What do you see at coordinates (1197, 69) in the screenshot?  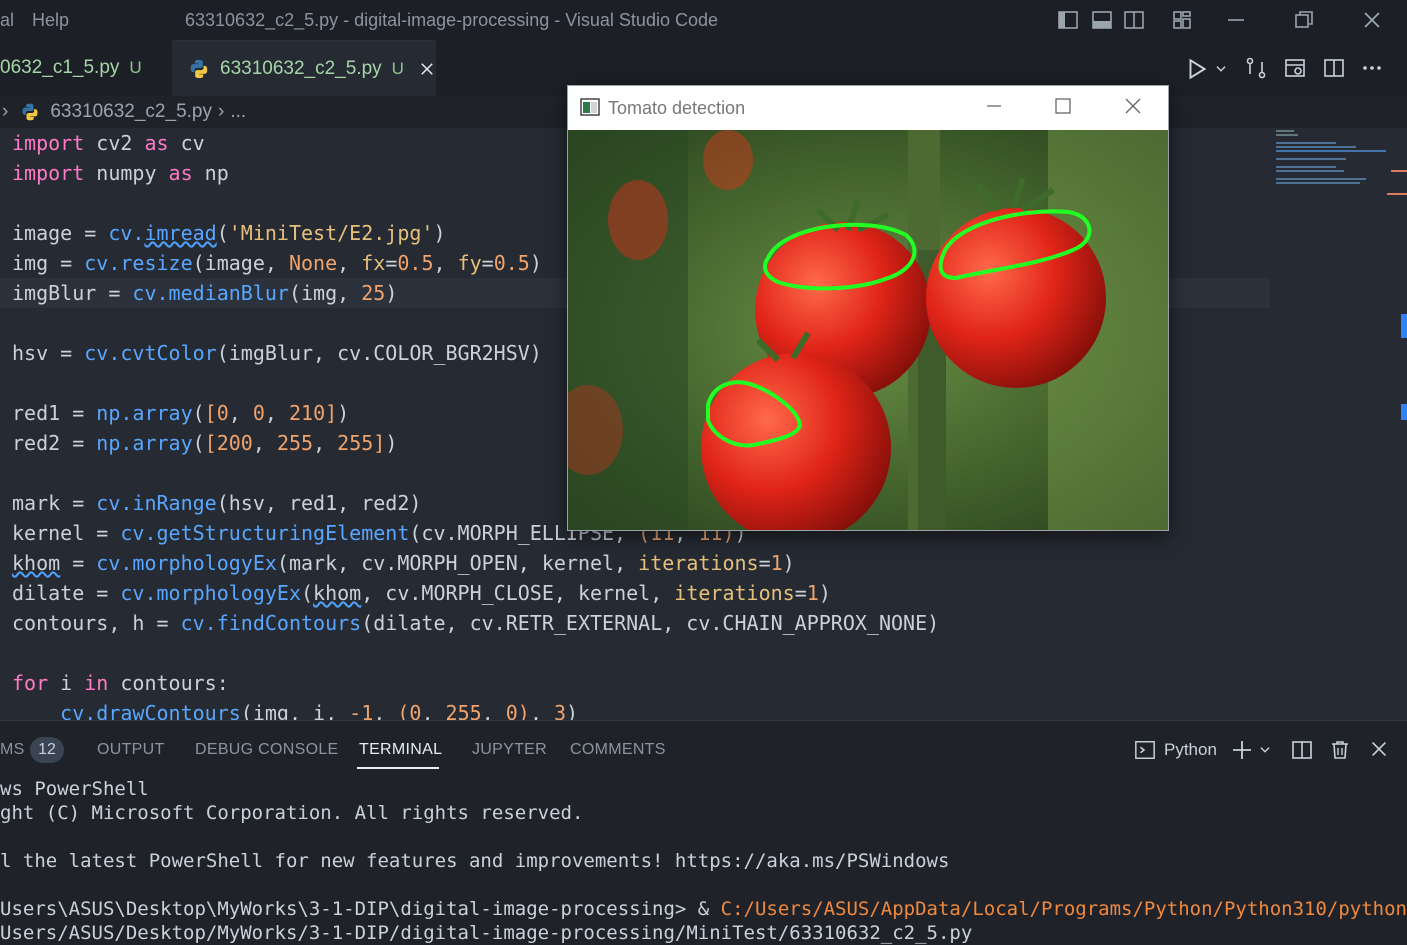 I see `run-icon` at bounding box center [1197, 69].